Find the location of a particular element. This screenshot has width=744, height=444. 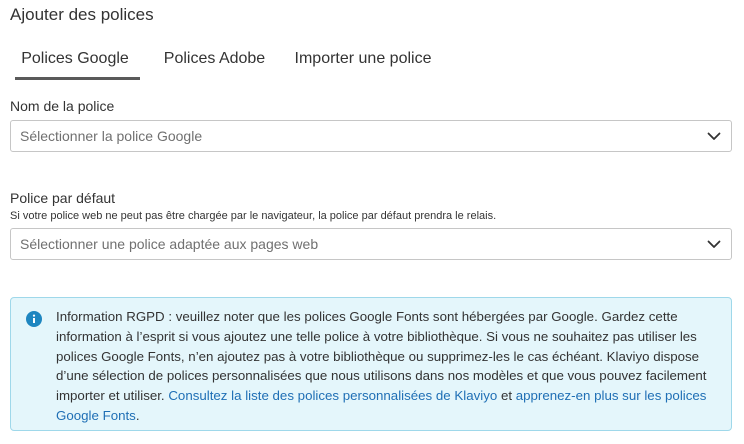

font-name-label: Nom de la police is located at coordinates (62, 106).